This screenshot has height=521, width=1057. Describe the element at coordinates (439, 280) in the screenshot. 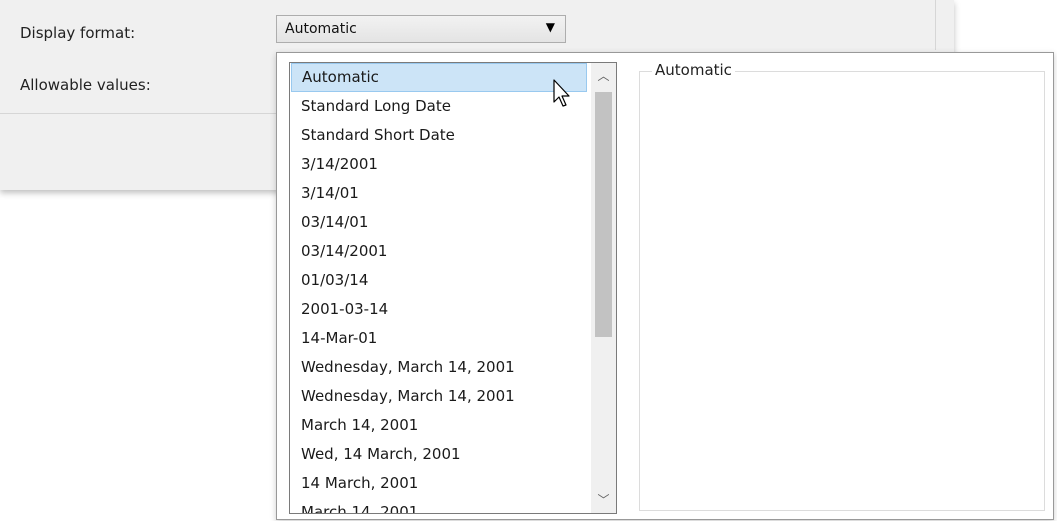

I see `format-option: 01/03/14` at that location.